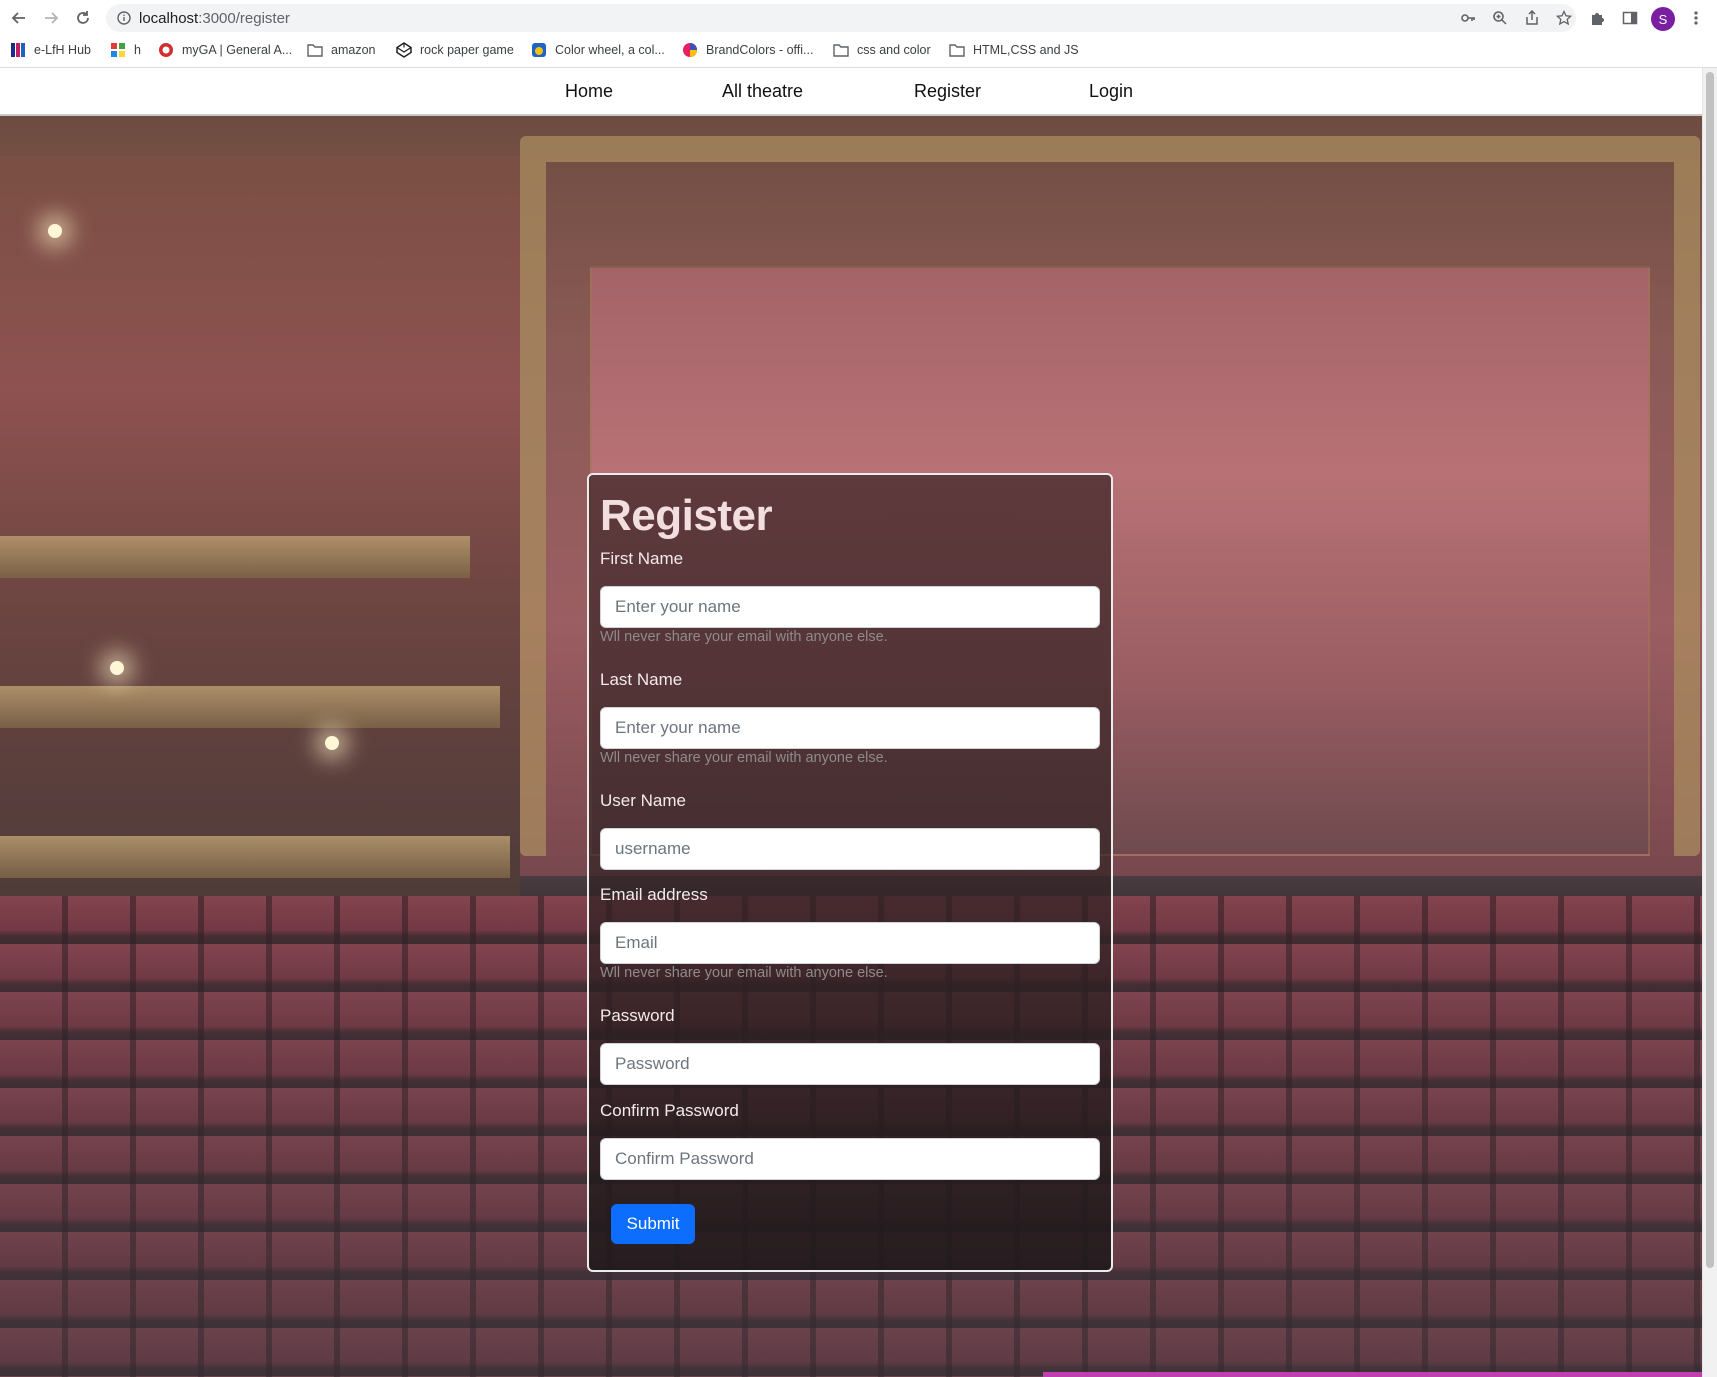 This screenshot has width=1717, height=1377. Describe the element at coordinates (1372, 1374) in the screenshot. I see `bottom-accent-strip` at that location.